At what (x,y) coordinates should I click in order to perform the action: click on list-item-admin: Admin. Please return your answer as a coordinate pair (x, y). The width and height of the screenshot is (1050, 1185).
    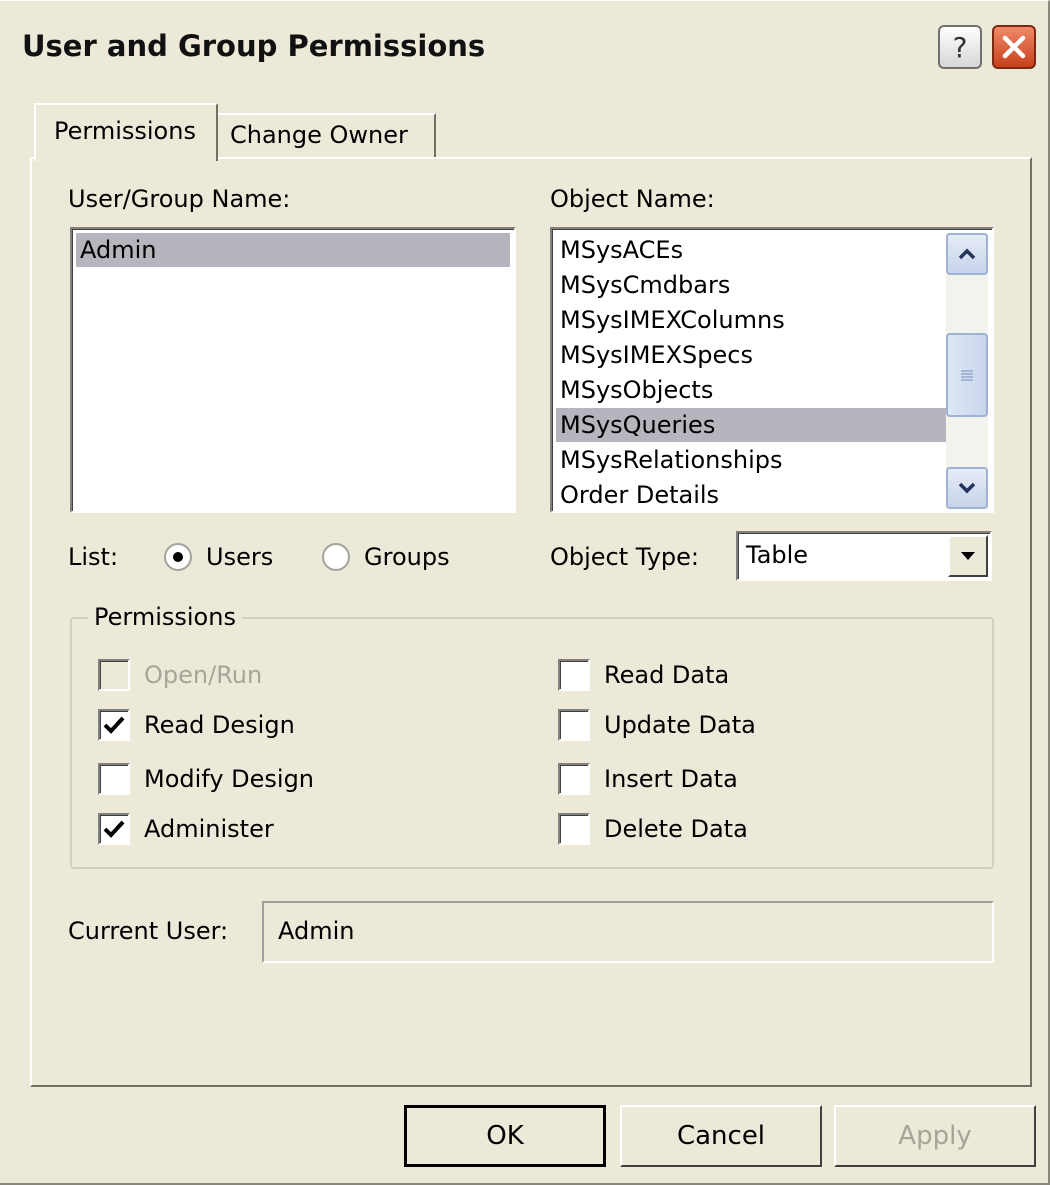
    Looking at the image, I should click on (293, 250).